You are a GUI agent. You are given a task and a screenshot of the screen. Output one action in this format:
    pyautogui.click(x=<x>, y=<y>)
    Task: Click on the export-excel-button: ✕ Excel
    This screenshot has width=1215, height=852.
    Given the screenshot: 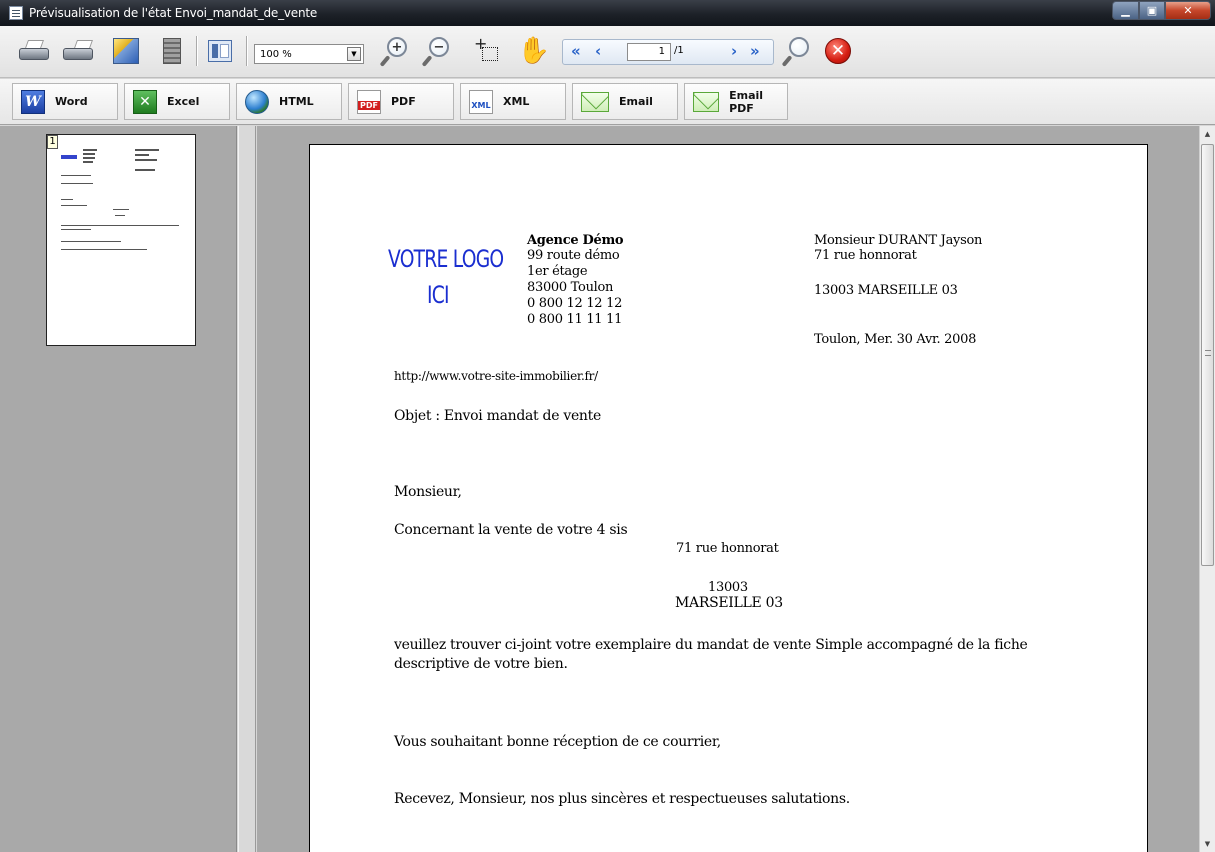 What is the action you would take?
    pyautogui.click(x=177, y=101)
    